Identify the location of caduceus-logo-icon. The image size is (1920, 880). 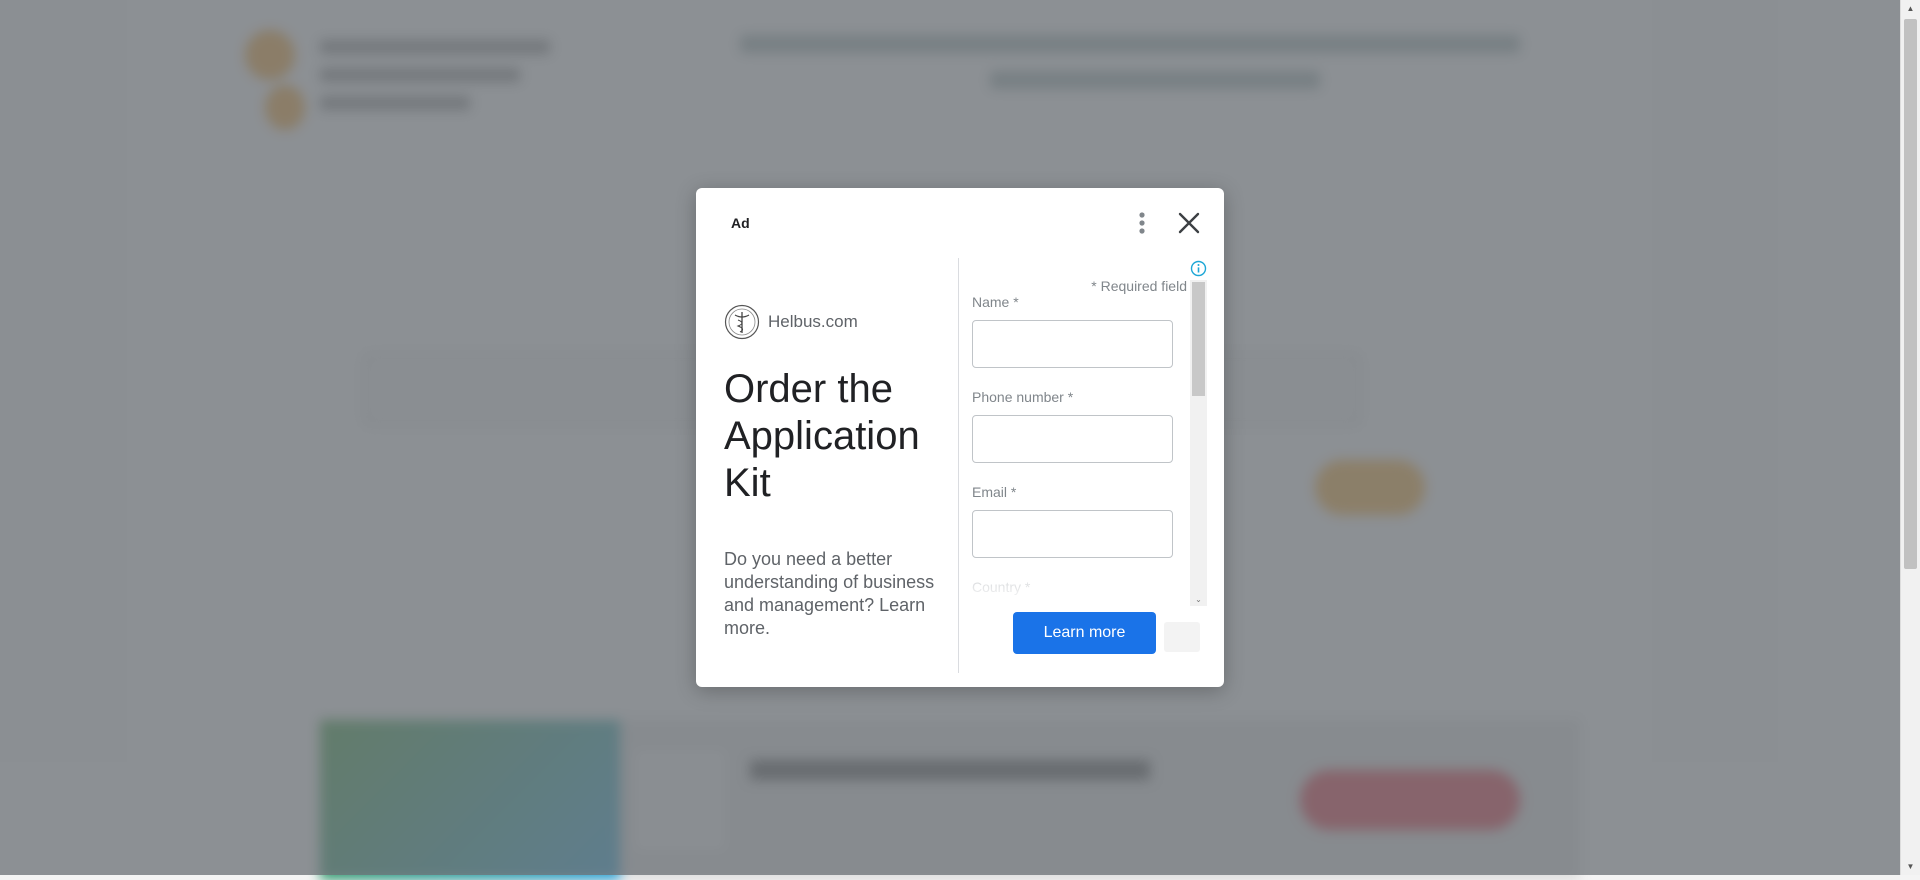
(742, 322).